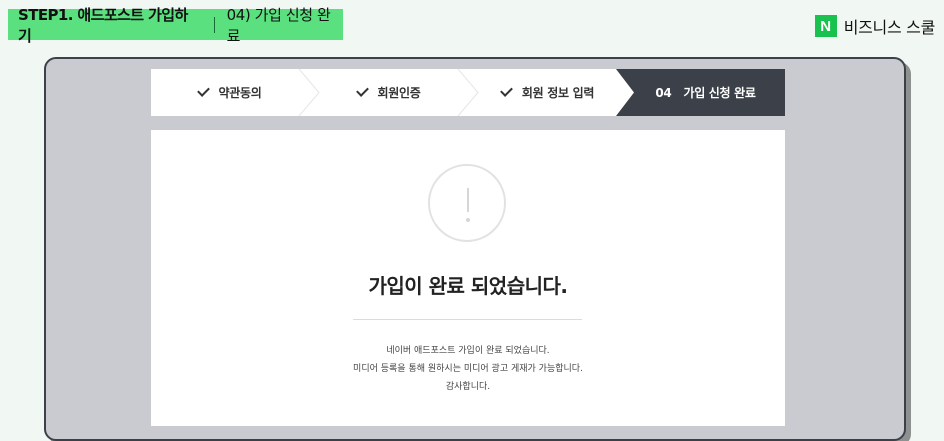 Image resolution: width=944 pixels, height=441 pixels. What do you see at coordinates (663, 92) in the screenshot?
I see `step-number: 04` at bounding box center [663, 92].